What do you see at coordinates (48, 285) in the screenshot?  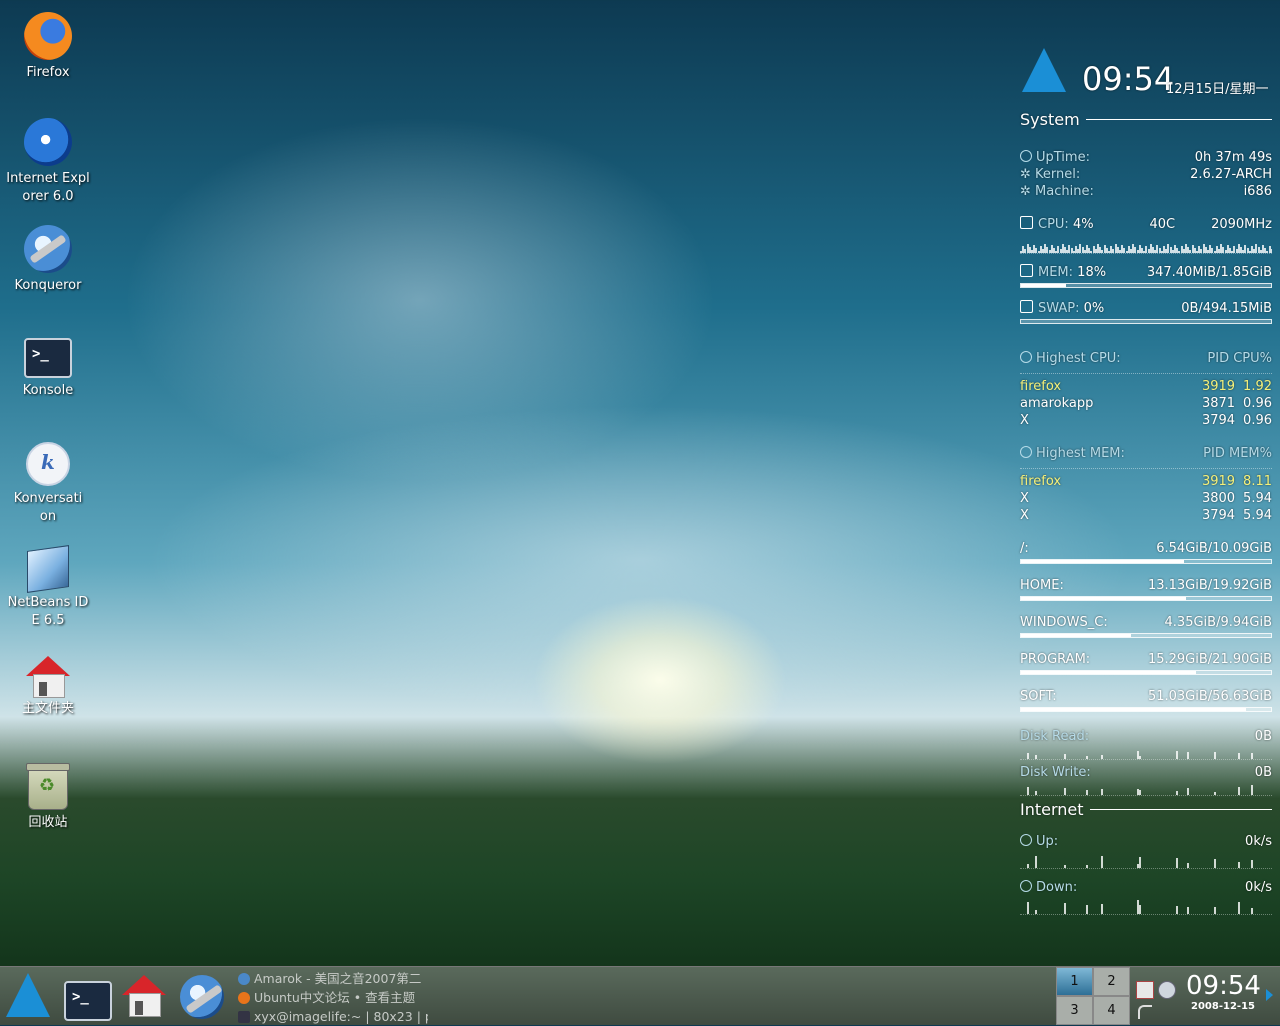 I see `desktop-icon-label: Konqueror` at bounding box center [48, 285].